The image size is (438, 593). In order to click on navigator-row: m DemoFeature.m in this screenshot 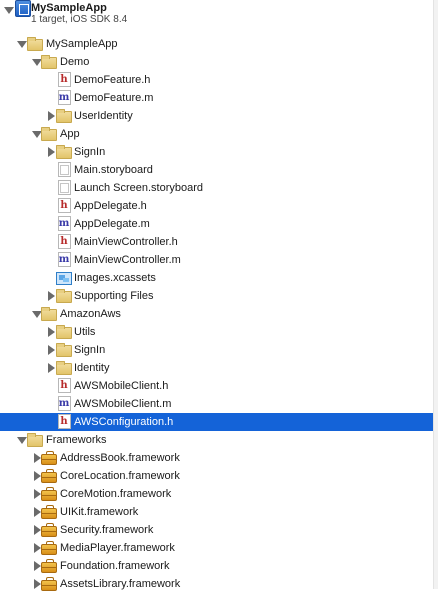, I will do `click(217, 98)`.